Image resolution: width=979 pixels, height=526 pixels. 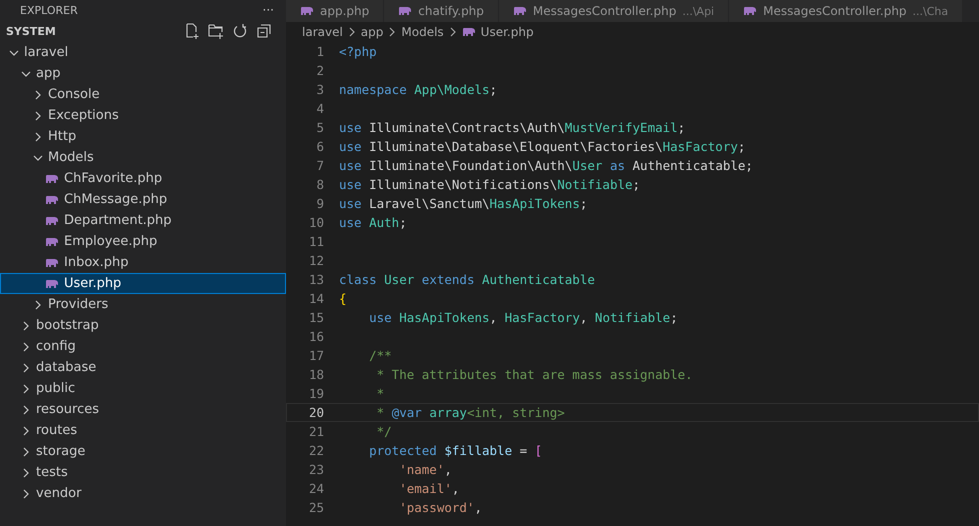 What do you see at coordinates (143, 178) in the screenshot?
I see `file-item: ChFavorite.php` at bounding box center [143, 178].